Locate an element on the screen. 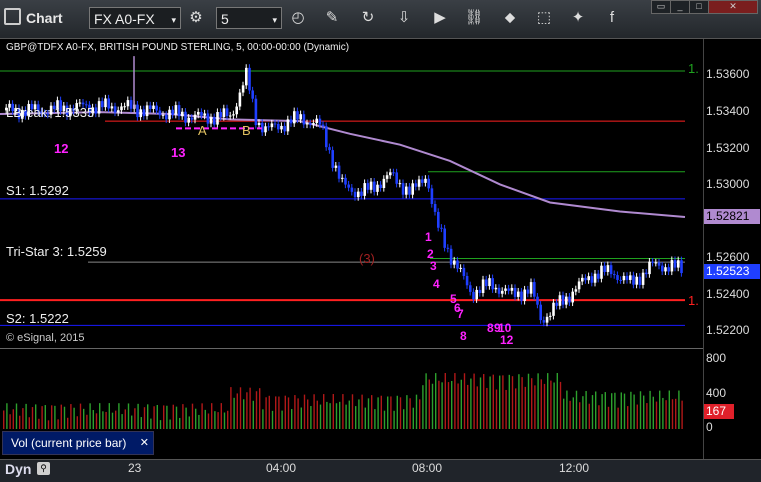 The image size is (761, 482). bracket-mark: (3) is located at coordinates (367, 258).